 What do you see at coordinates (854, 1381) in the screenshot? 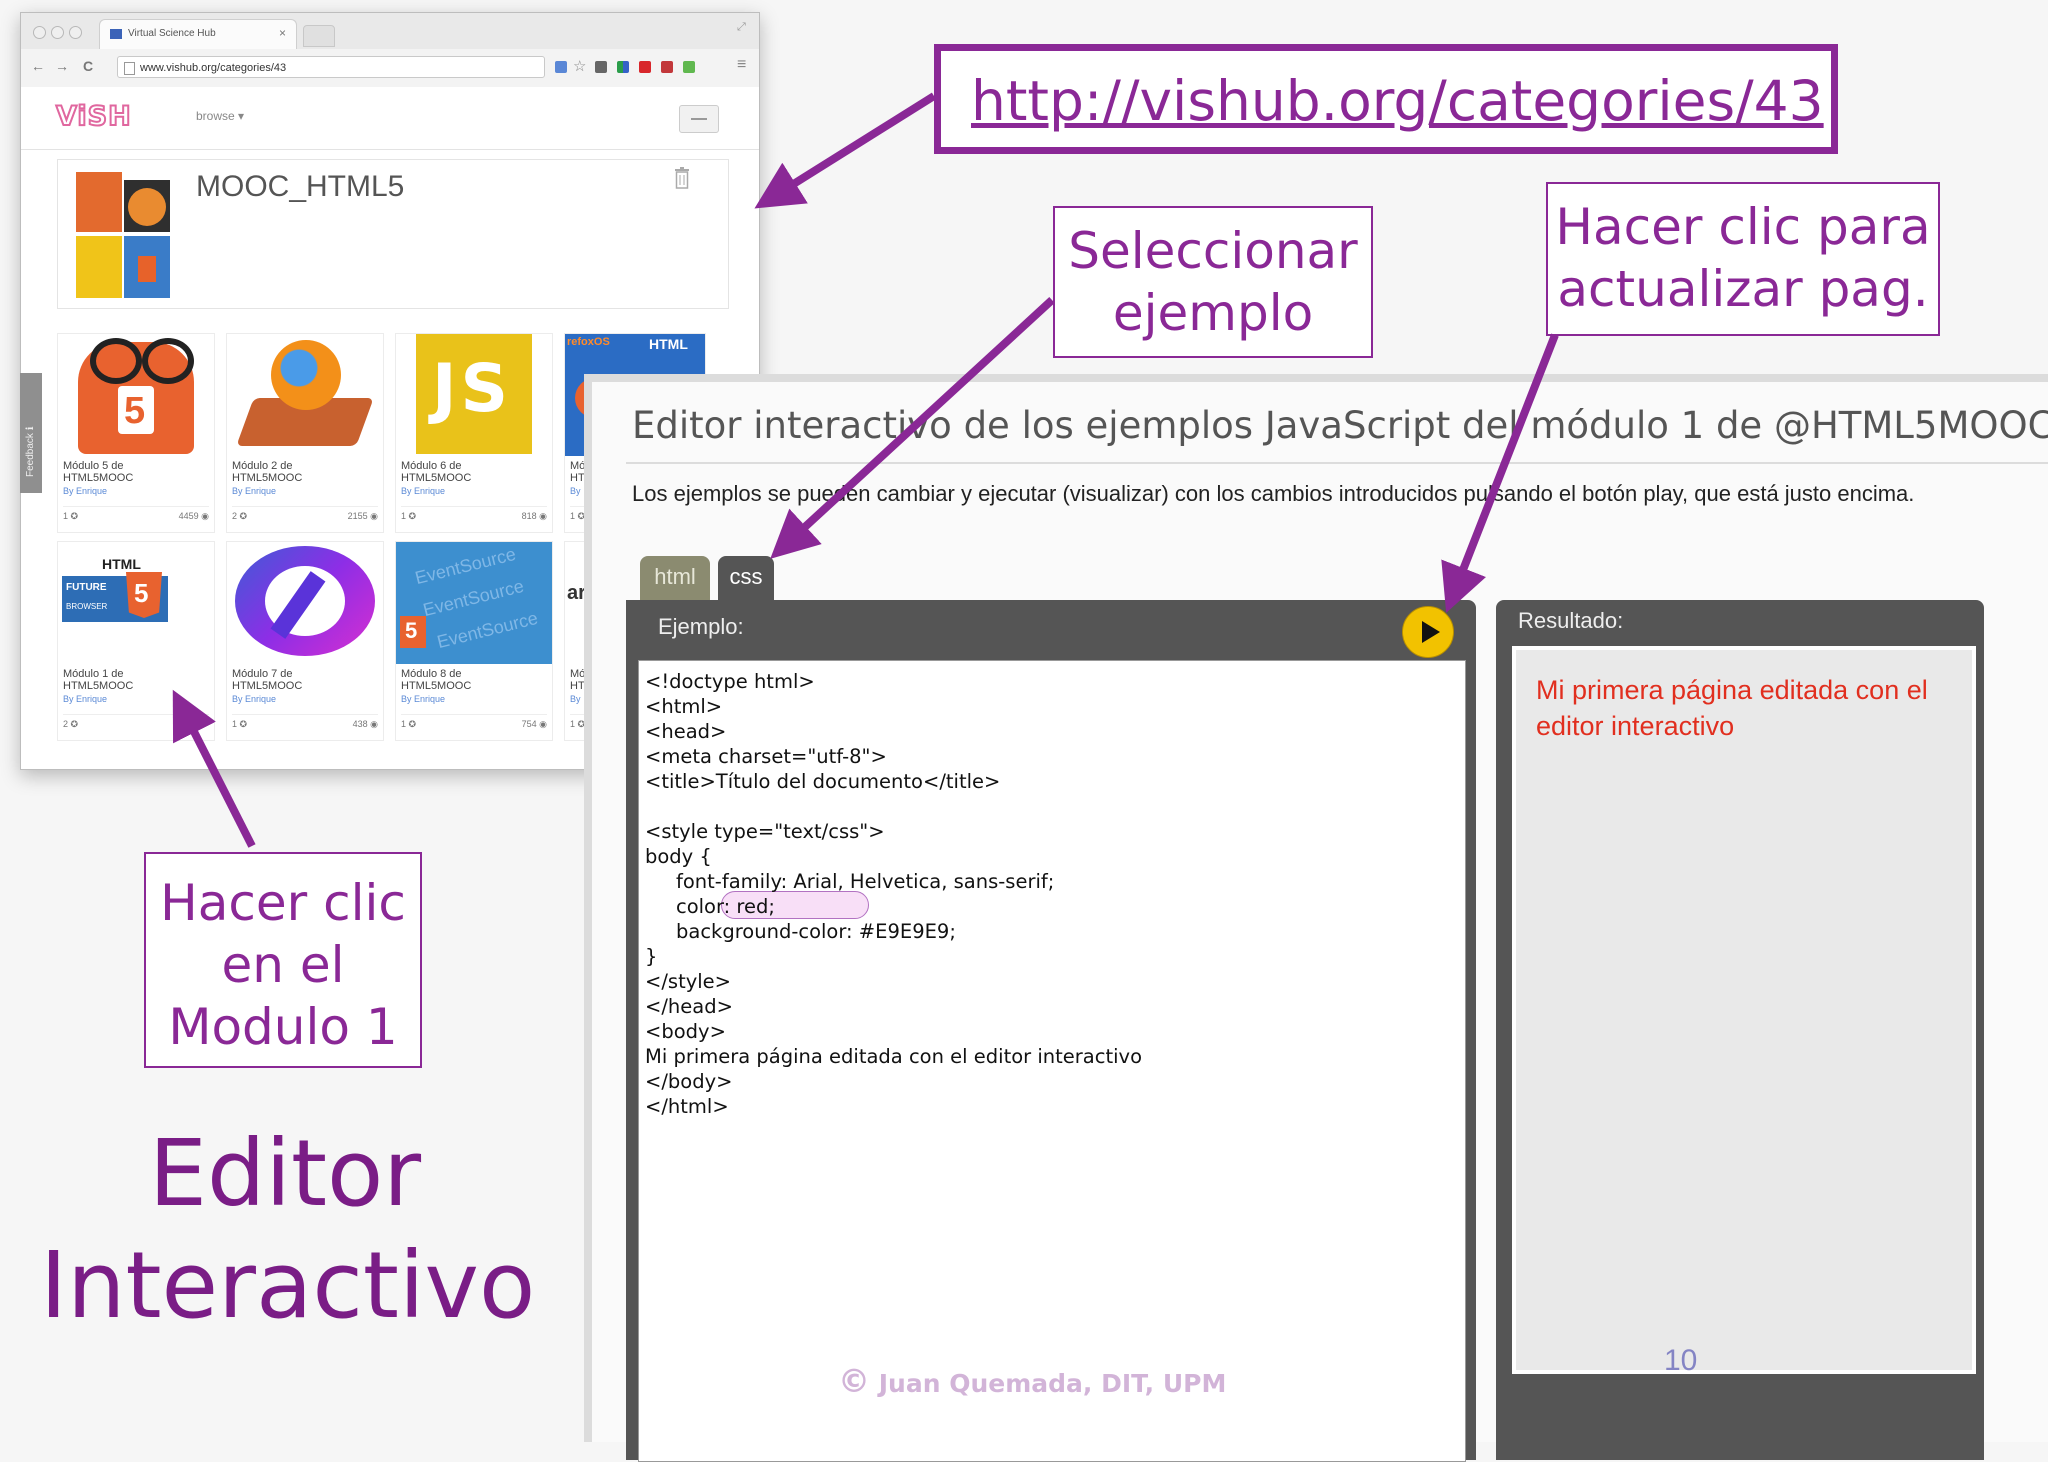
I see `copyright-icon: ©` at bounding box center [854, 1381].